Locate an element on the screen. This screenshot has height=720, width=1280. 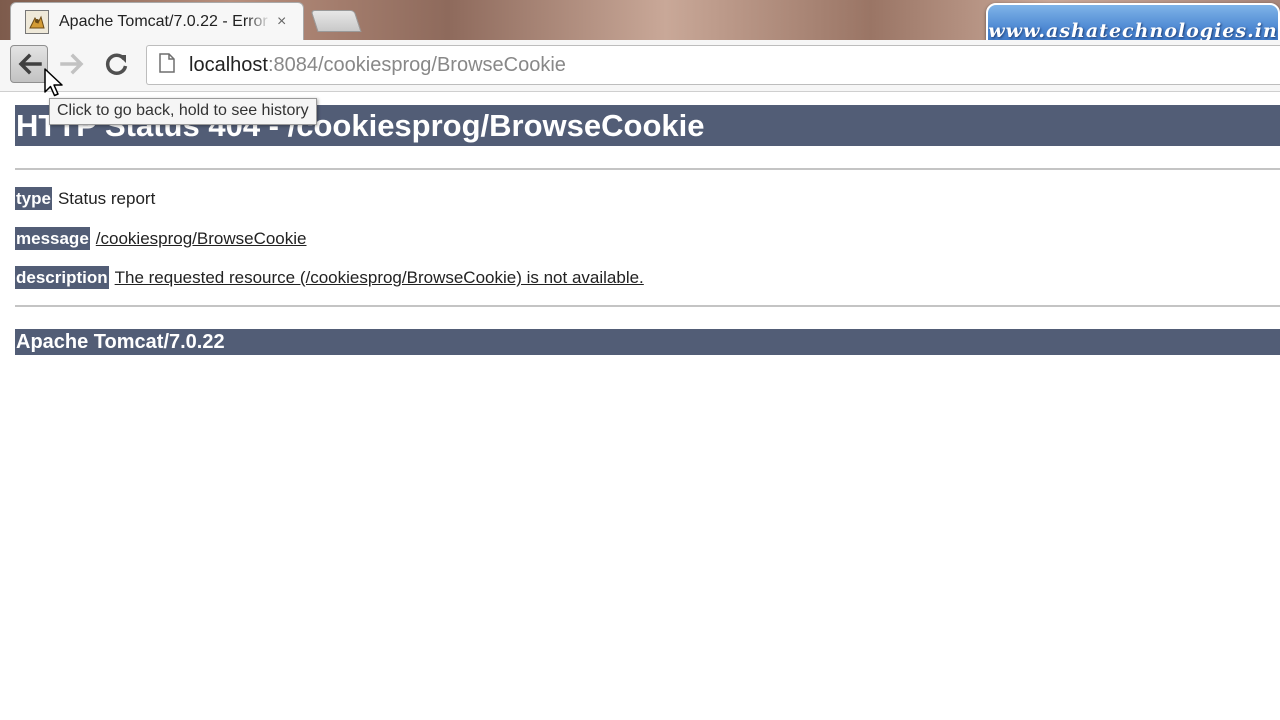
tab-close-icon: × is located at coordinates (281, 22).